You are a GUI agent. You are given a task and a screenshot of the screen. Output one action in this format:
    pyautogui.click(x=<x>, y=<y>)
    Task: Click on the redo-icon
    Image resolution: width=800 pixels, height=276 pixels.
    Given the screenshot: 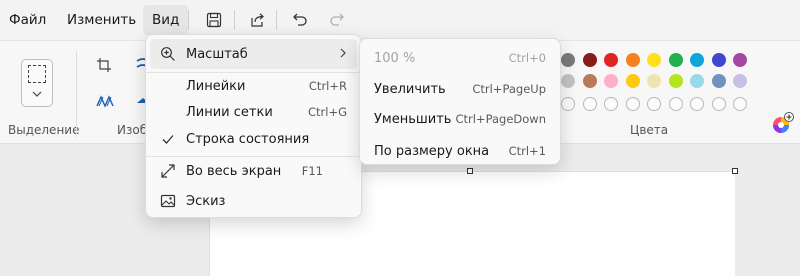 What is the action you would take?
    pyautogui.click(x=337, y=20)
    